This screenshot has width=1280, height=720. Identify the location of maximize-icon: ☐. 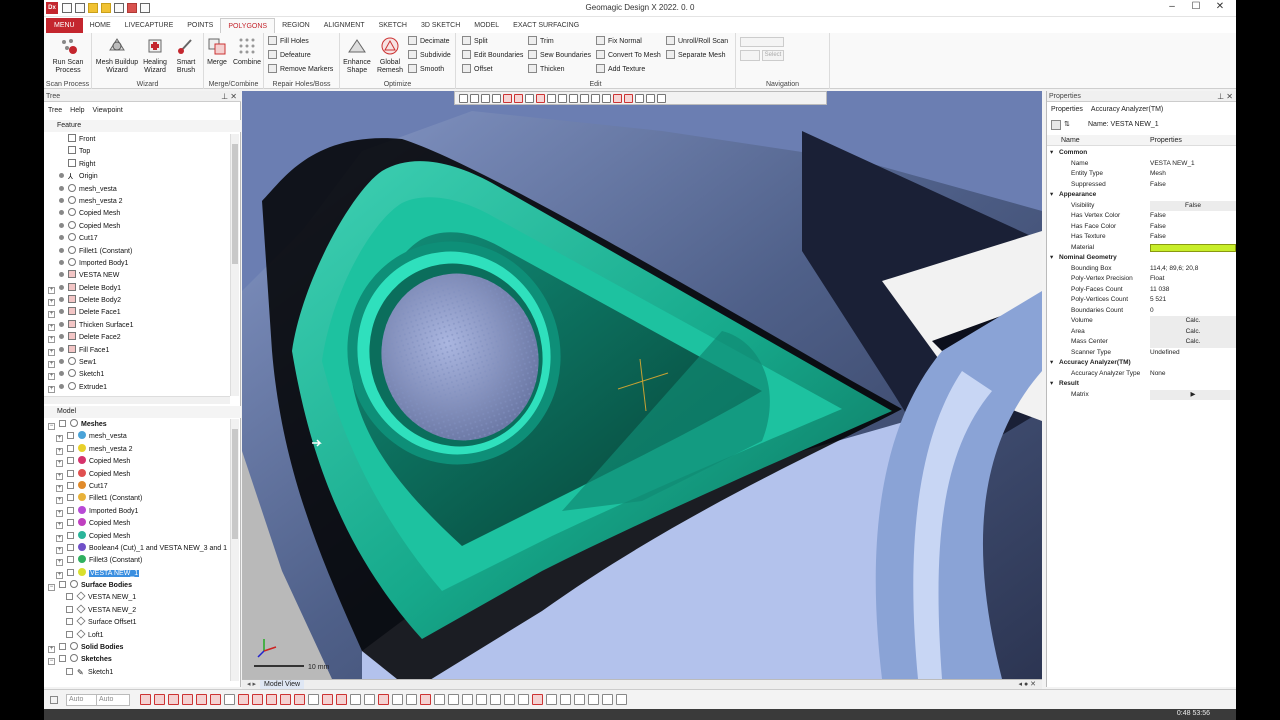
(1196, 6).